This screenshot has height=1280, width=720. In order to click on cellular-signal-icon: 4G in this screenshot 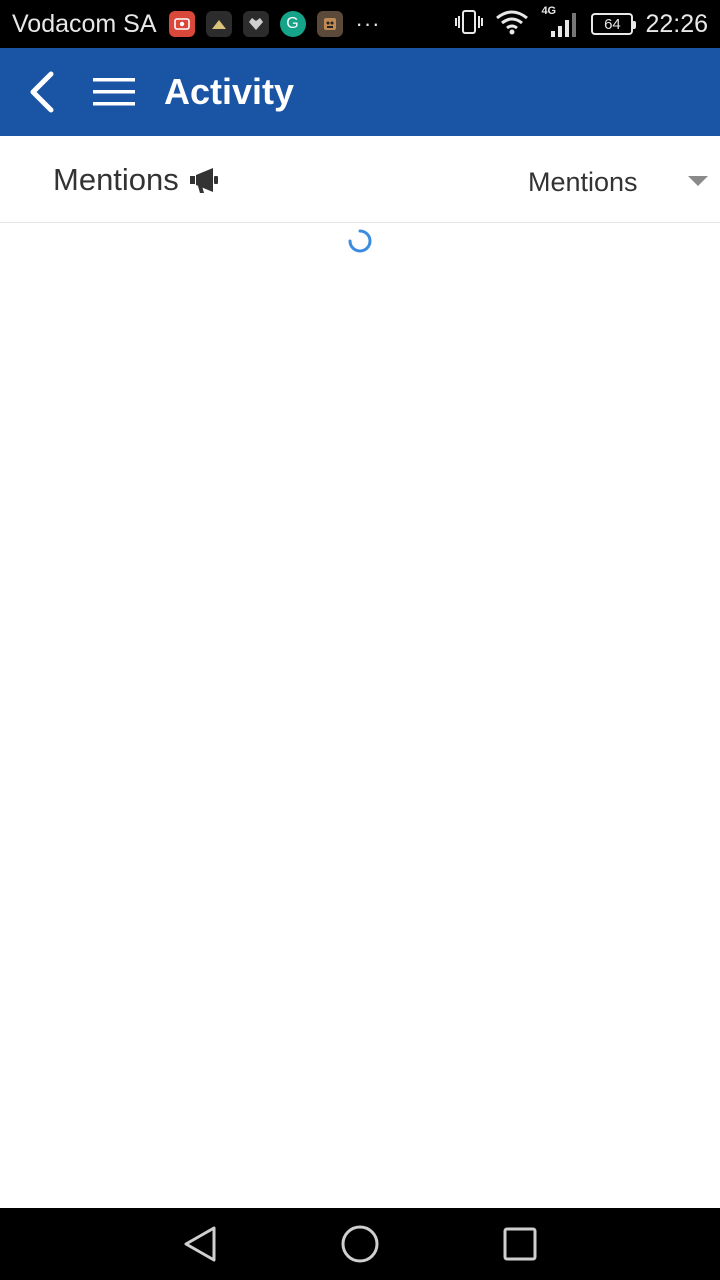, I will do `click(560, 22)`.